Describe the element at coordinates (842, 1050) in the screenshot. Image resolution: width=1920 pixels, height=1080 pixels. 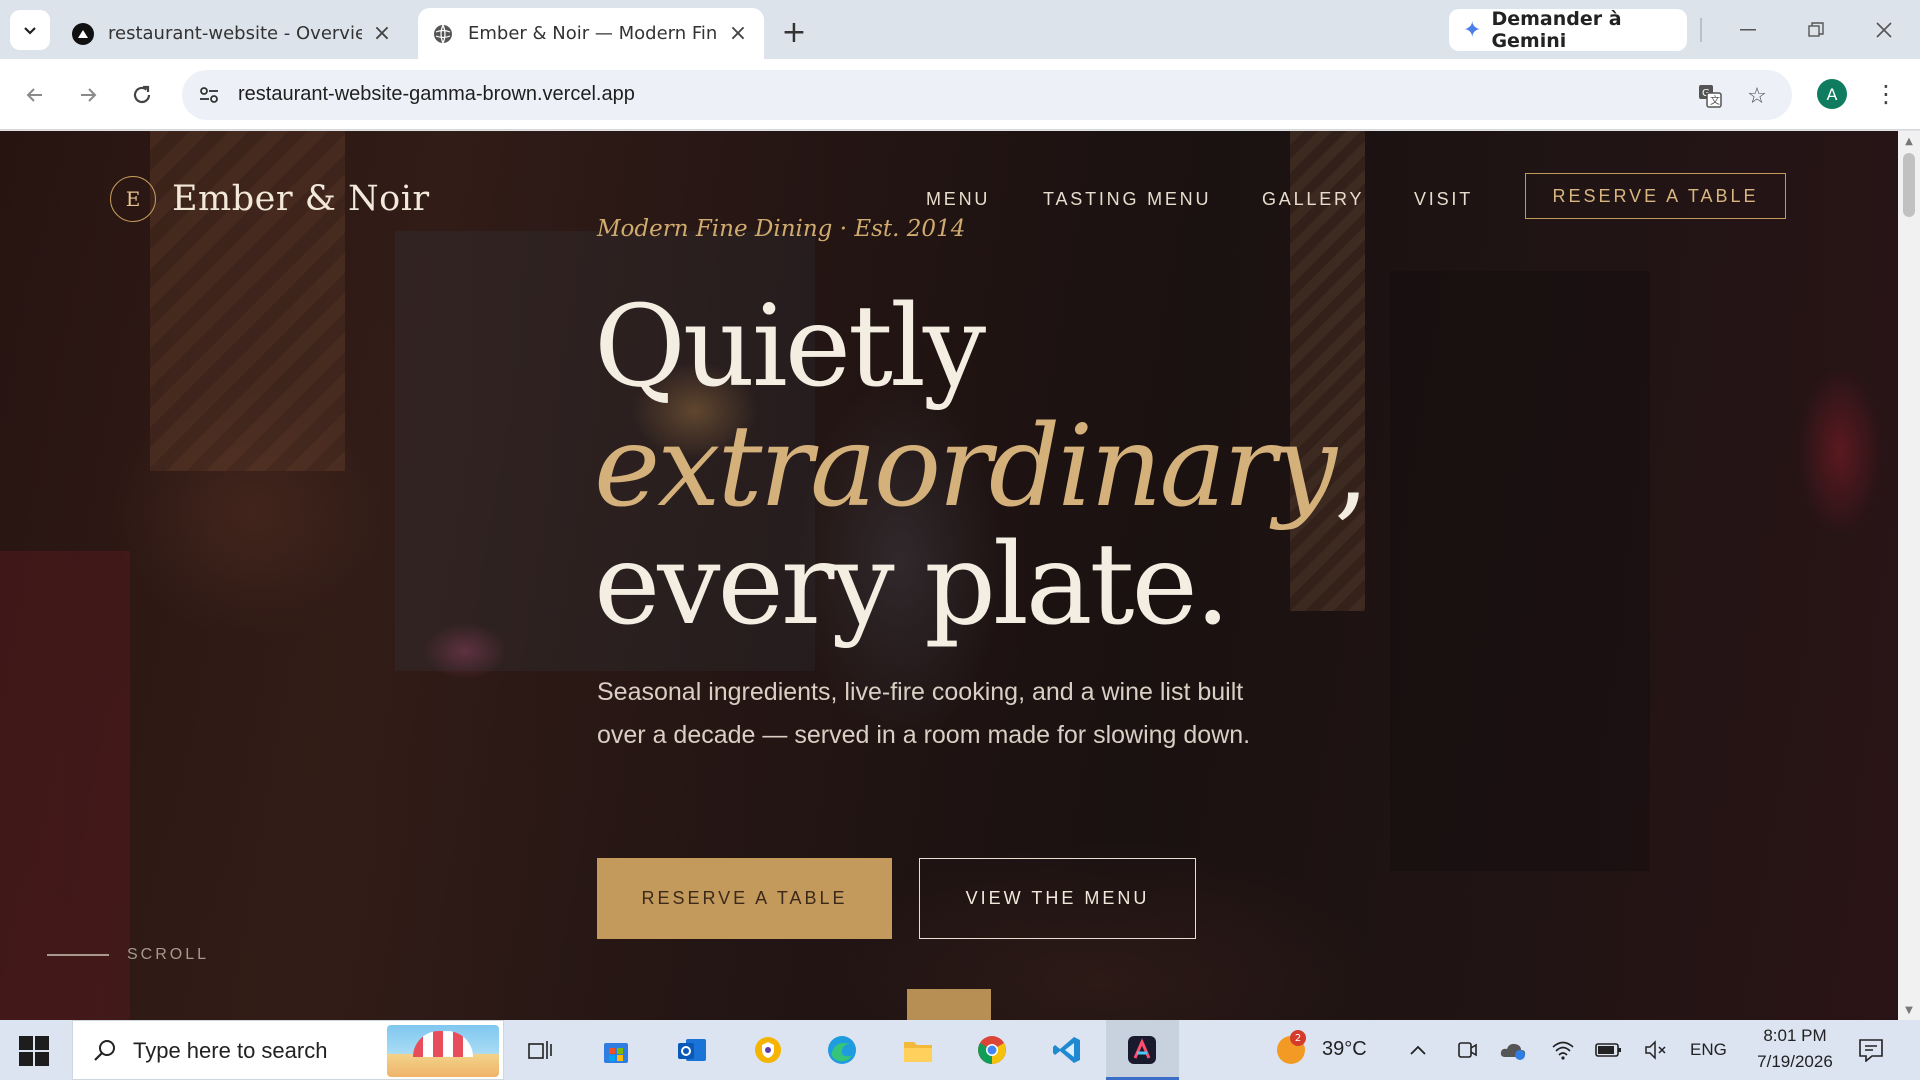
I see `edge-icon` at that location.